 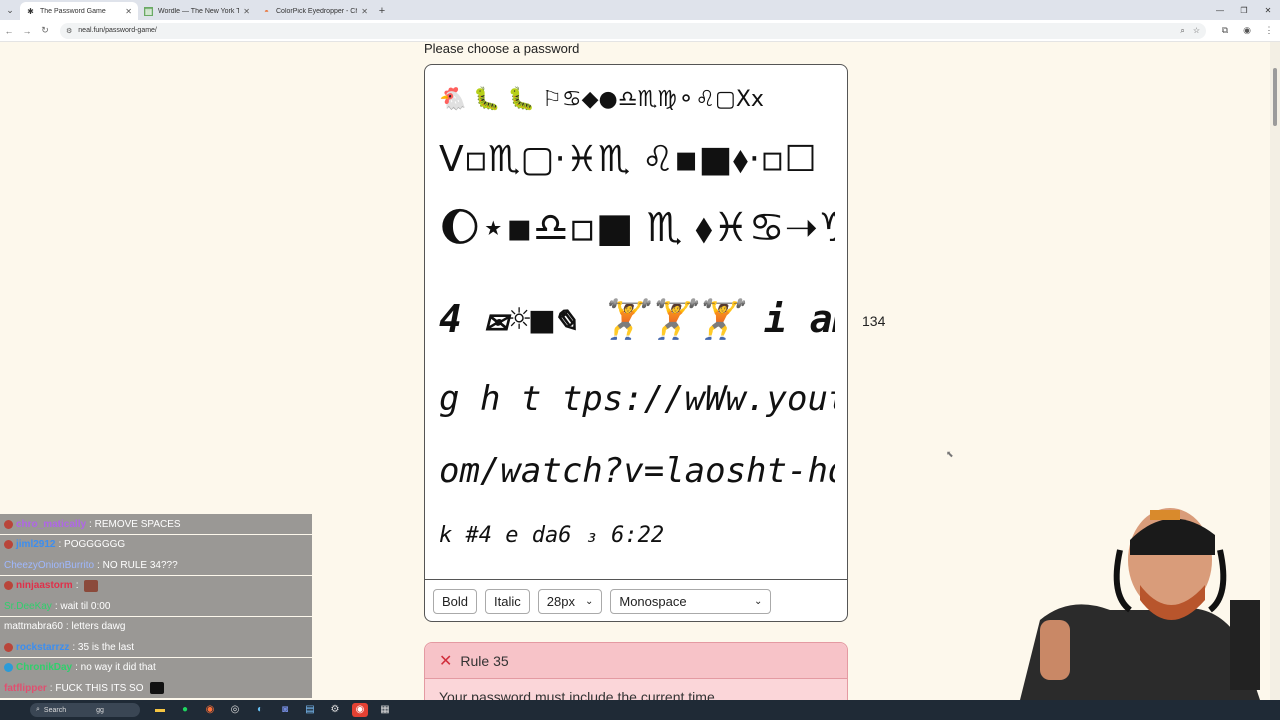 I want to click on tab-colorpick: ◓ ColorPick Eyedropper - Chrom ✕, so click(x=315, y=11).